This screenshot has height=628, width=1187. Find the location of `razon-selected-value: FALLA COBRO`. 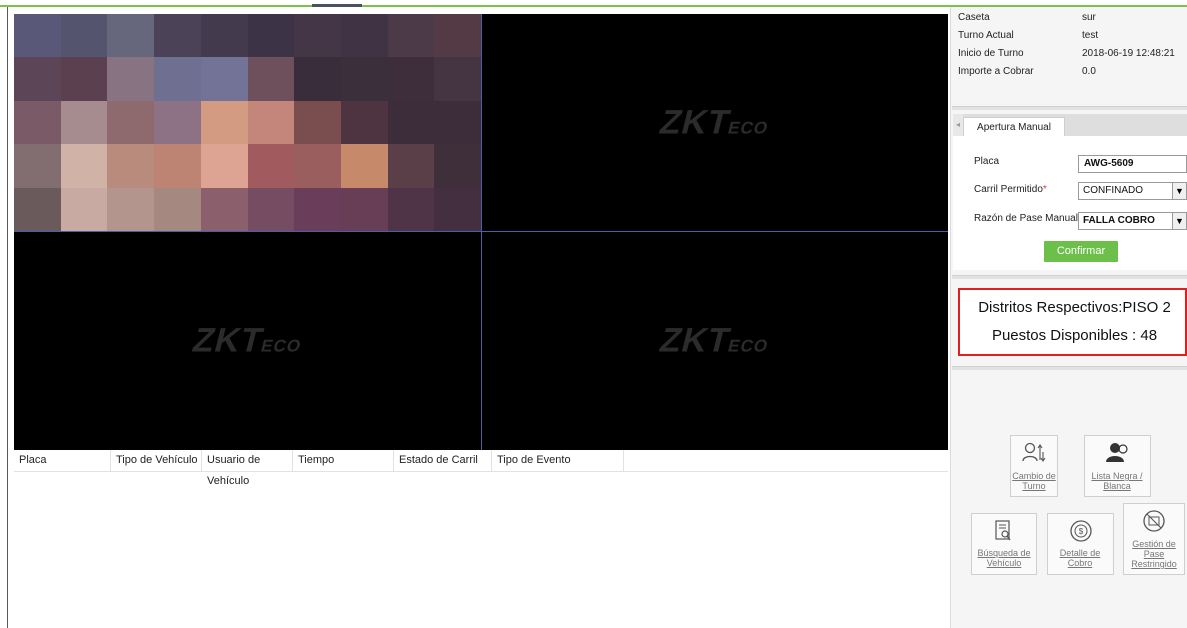

razon-selected-value: FALLA COBRO is located at coordinates (1119, 220).